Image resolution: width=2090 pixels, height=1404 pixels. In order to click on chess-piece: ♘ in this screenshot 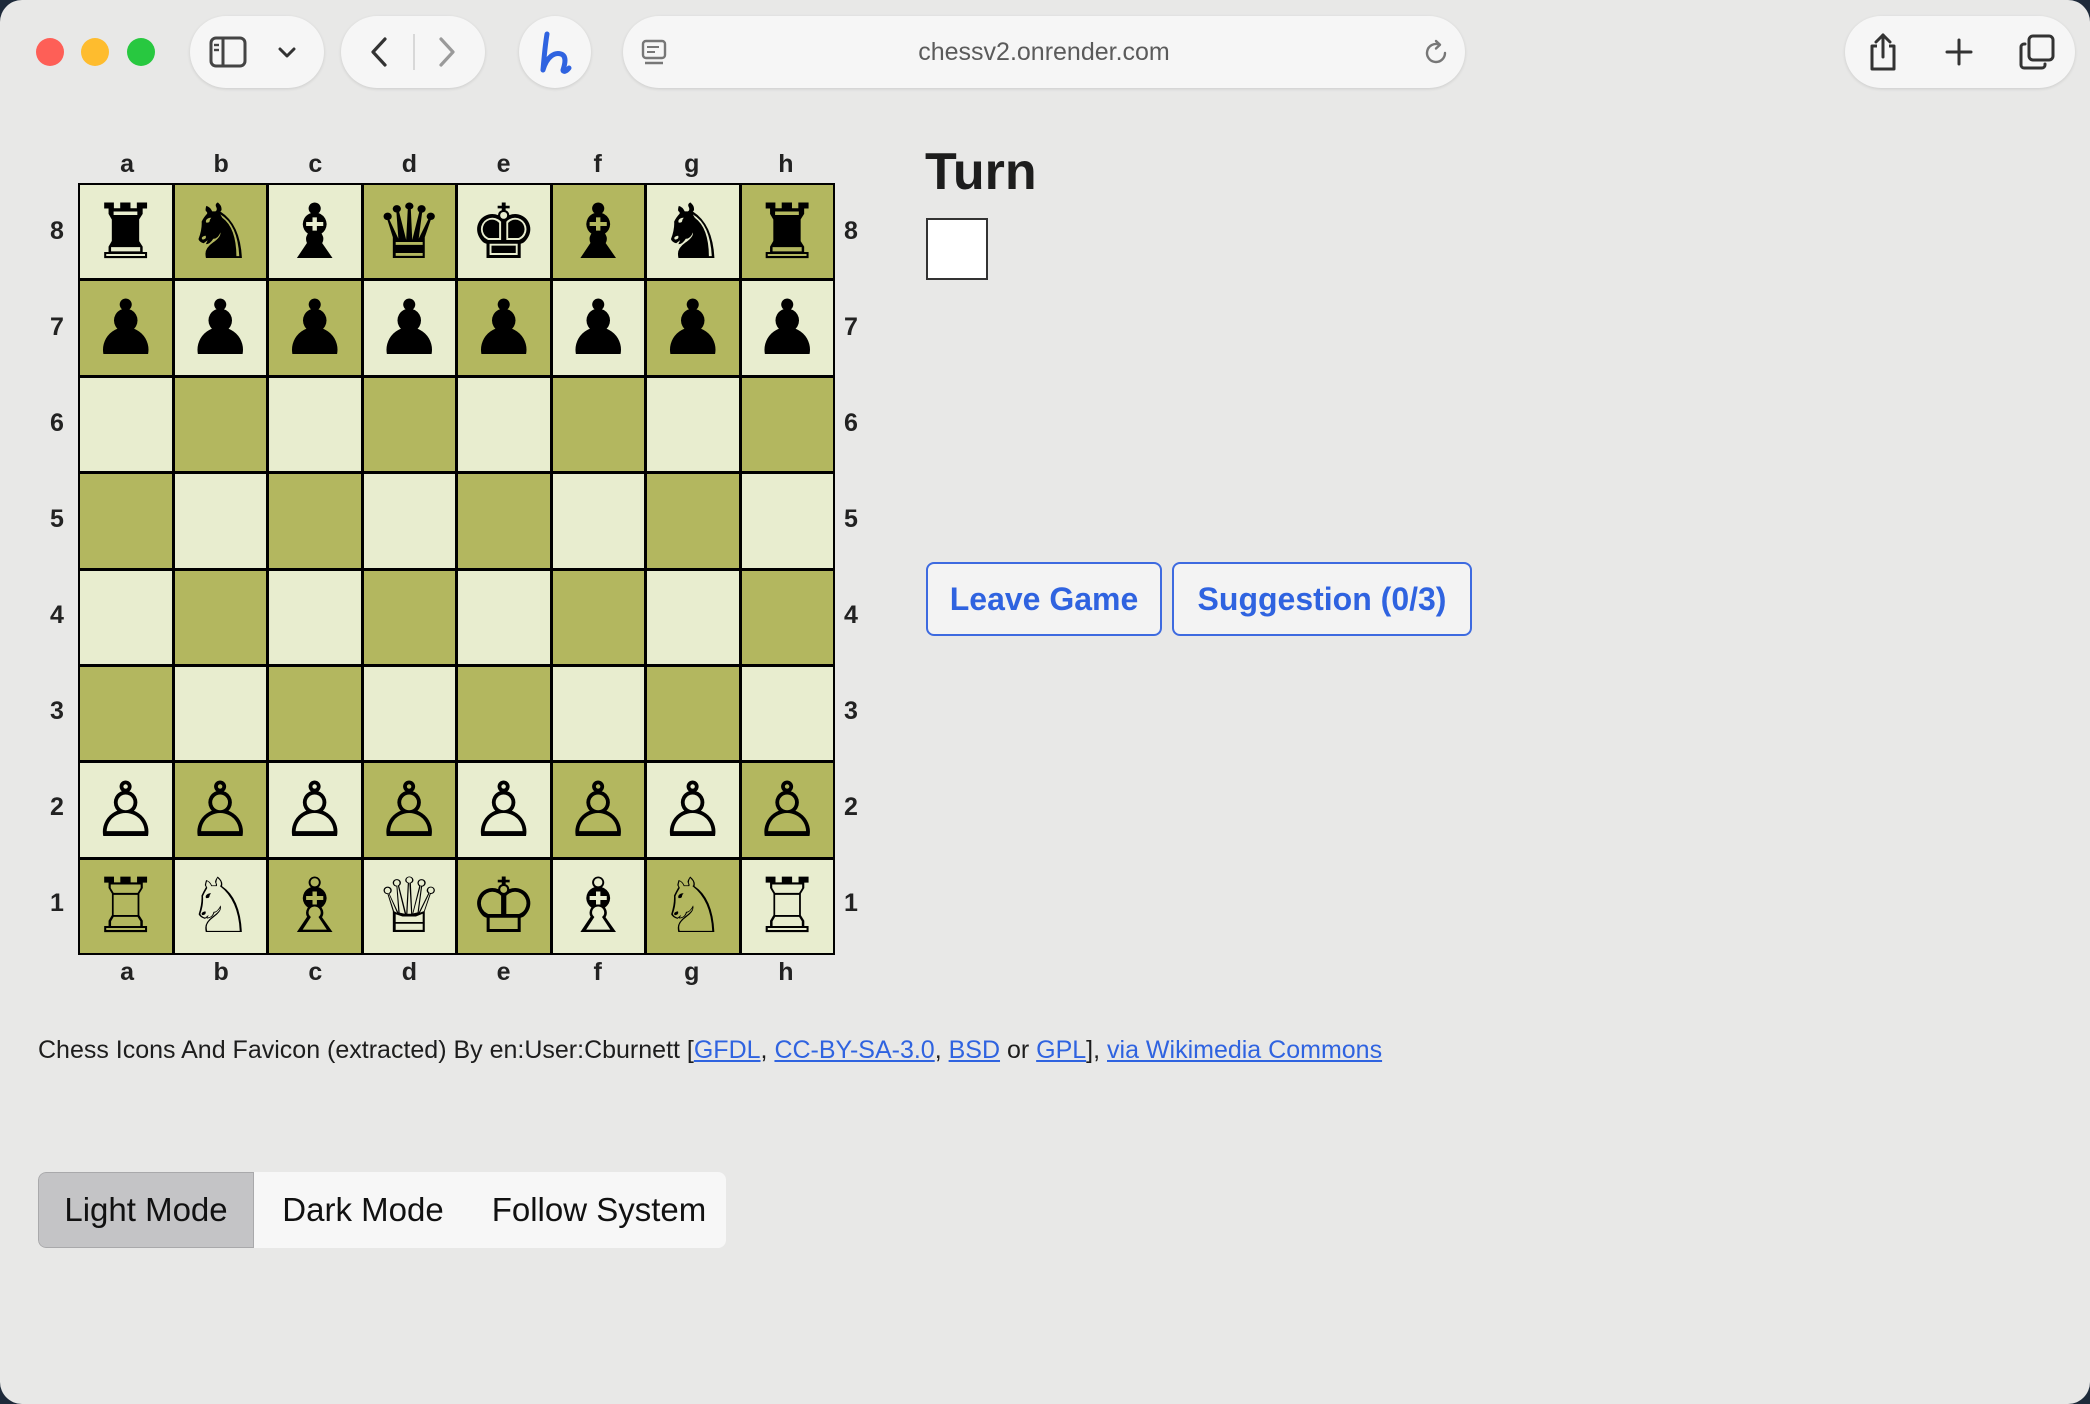, I will do `click(220, 906)`.